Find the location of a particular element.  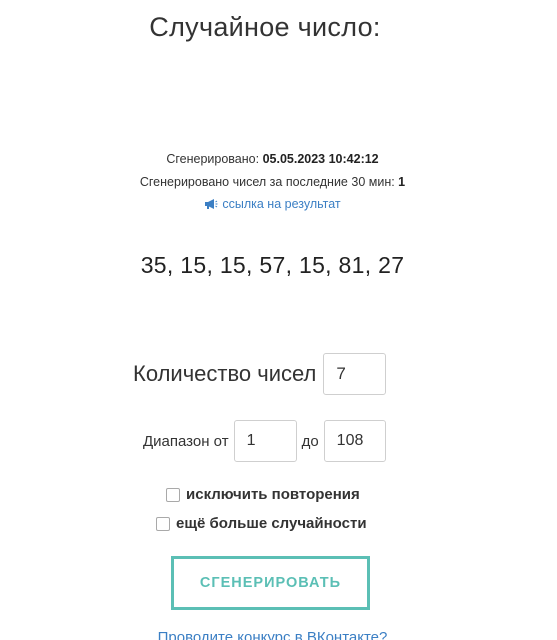

range-to-input is located at coordinates (354, 441).